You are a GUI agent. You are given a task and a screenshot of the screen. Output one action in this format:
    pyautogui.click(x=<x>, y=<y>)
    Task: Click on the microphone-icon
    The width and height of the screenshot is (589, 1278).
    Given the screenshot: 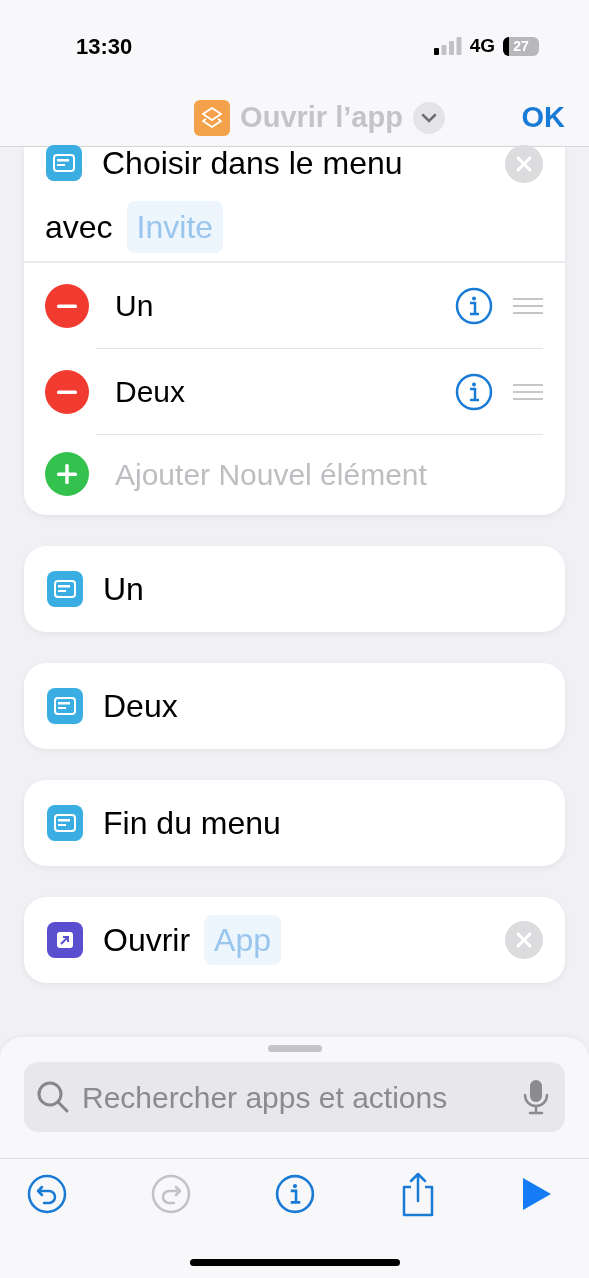 What is the action you would take?
    pyautogui.click(x=536, y=1097)
    